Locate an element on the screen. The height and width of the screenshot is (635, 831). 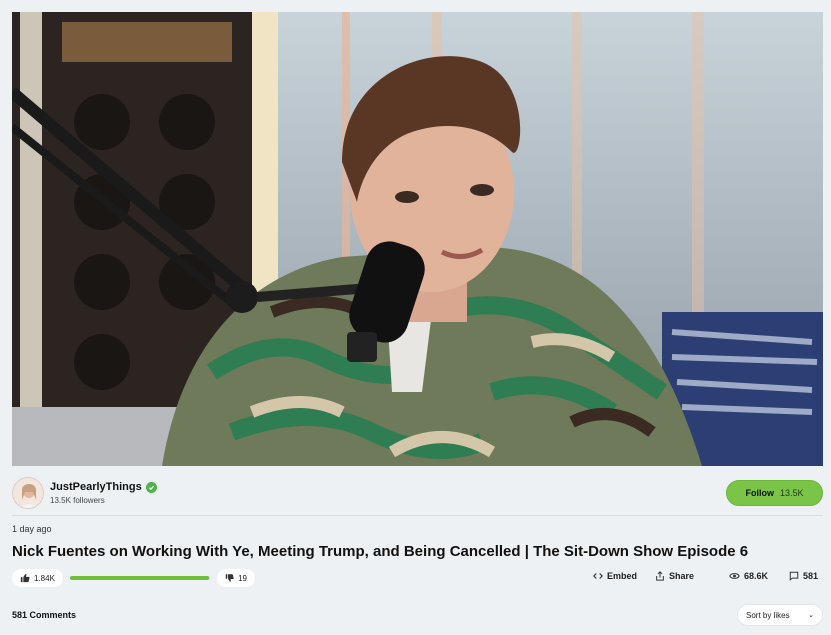
share-button: Share is located at coordinates (674, 576).